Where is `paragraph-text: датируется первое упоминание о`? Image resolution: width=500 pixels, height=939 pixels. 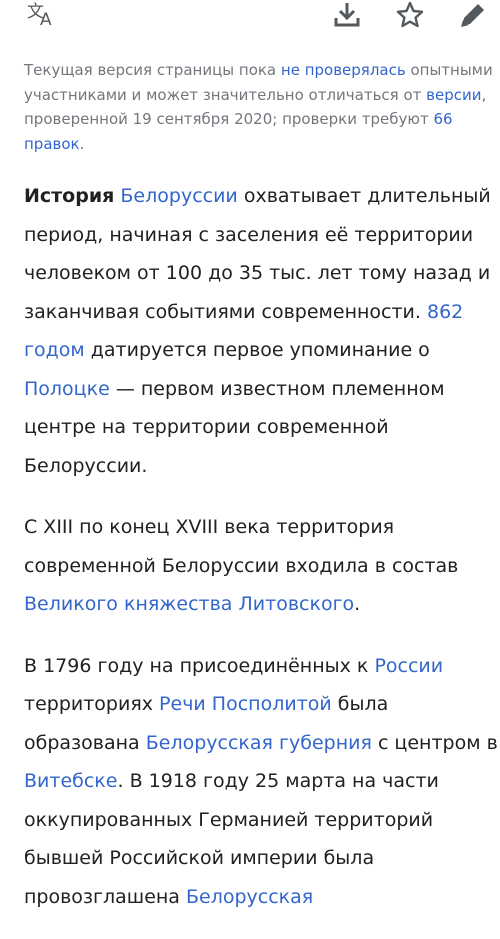 paragraph-text: датируется первое упоминание о is located at coordinates (257, 350).